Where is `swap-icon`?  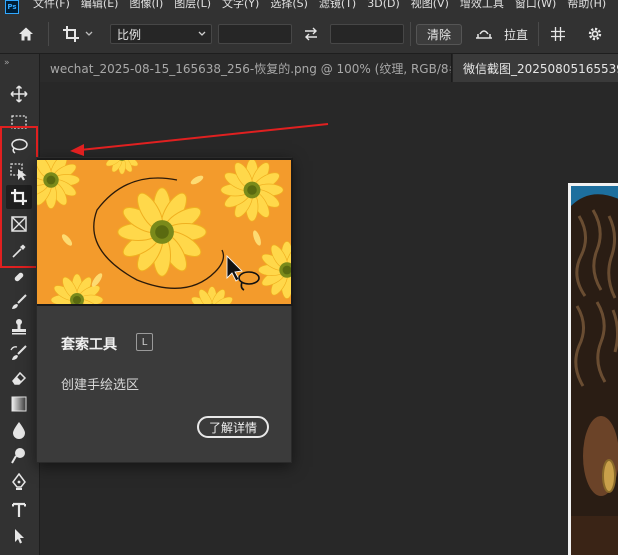
swap-icon is located at coordinates (311, 34).